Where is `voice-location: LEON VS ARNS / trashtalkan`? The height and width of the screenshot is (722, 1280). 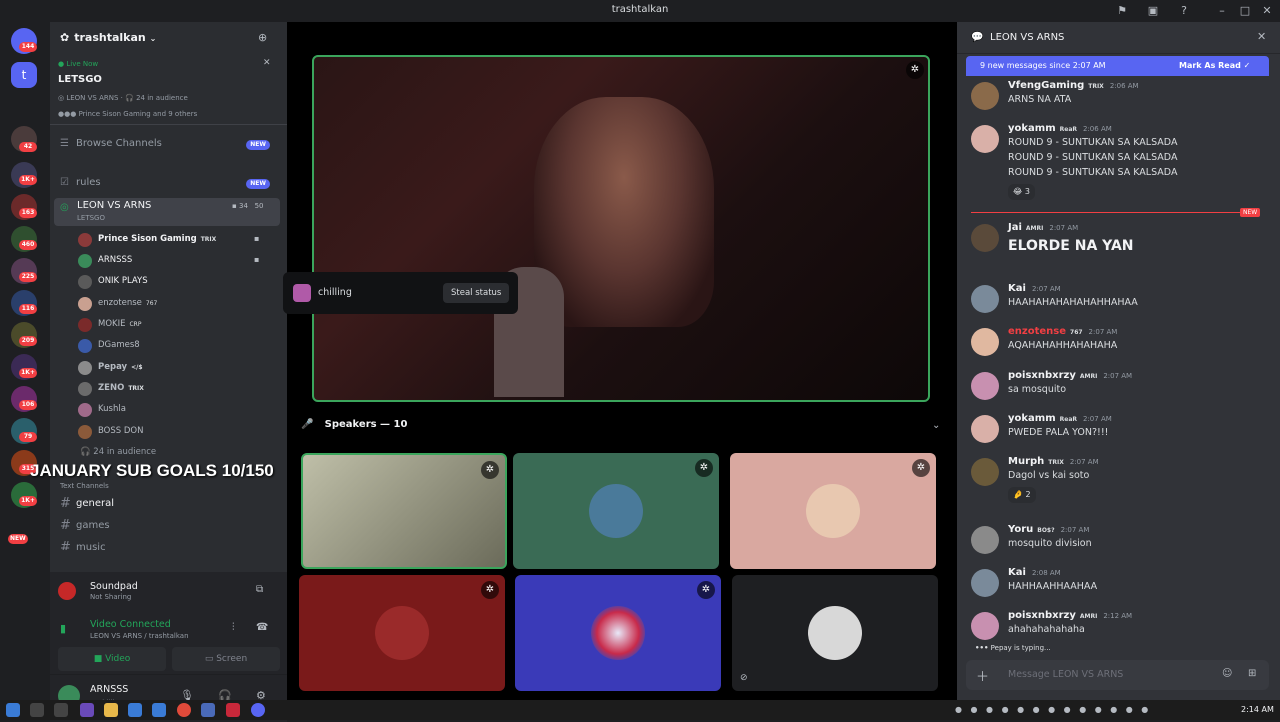 voice-location: LEON VS ARNS / trashtalkan is located at coordinates (139, 636).